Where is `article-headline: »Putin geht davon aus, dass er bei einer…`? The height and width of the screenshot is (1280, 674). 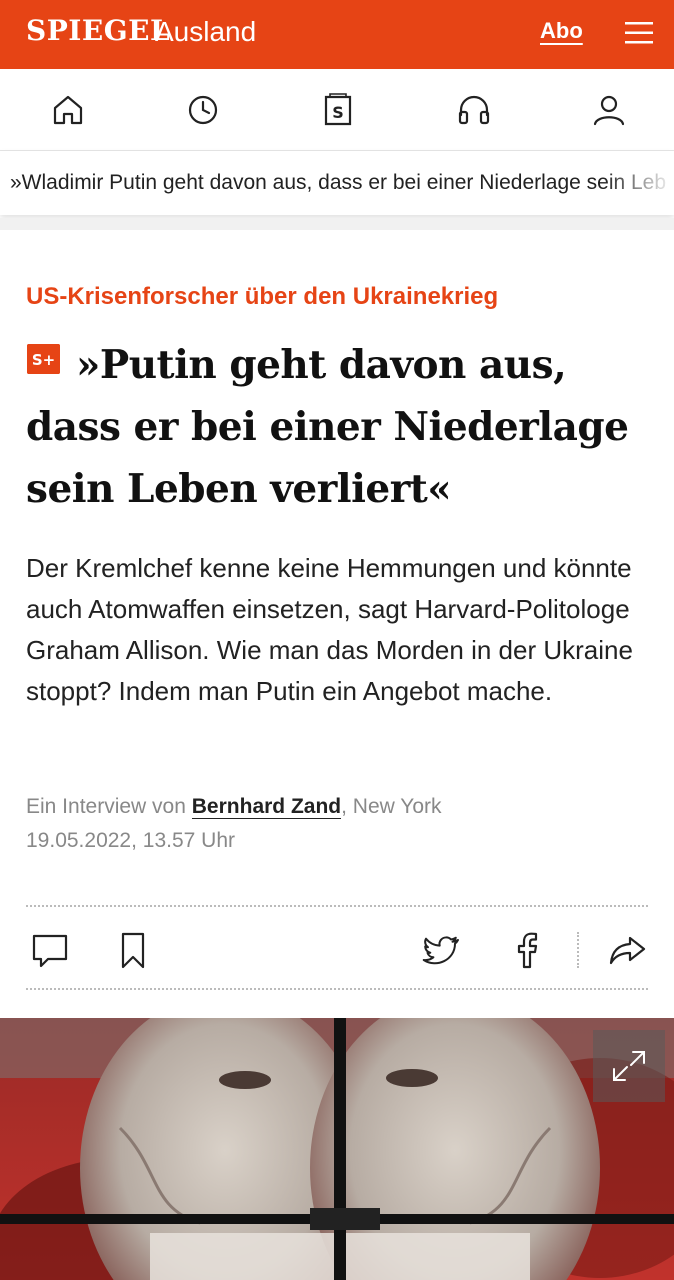
article-headline: »Putin geht davon aus, dass er bei einer… is located at coordinates (341, 427).